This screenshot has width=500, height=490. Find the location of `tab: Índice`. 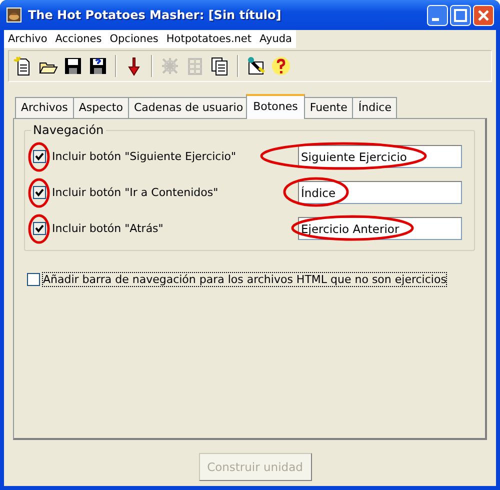

tab: Índice is located at coordinates (375, 107).